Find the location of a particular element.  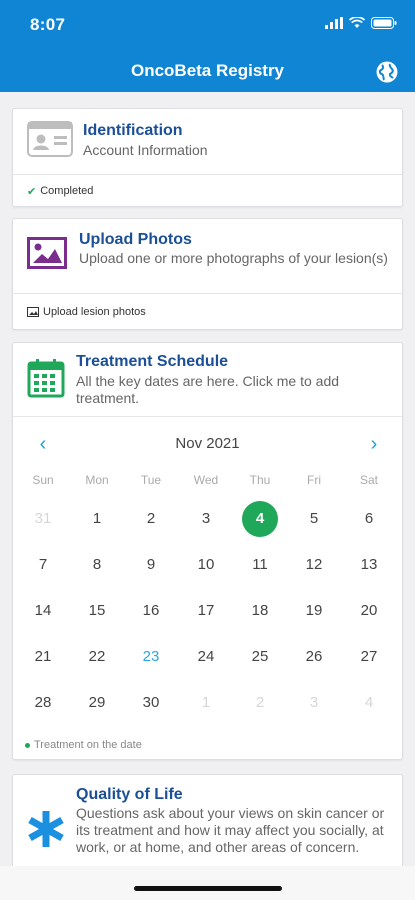

status-icons is located at coordinates (361, 23).